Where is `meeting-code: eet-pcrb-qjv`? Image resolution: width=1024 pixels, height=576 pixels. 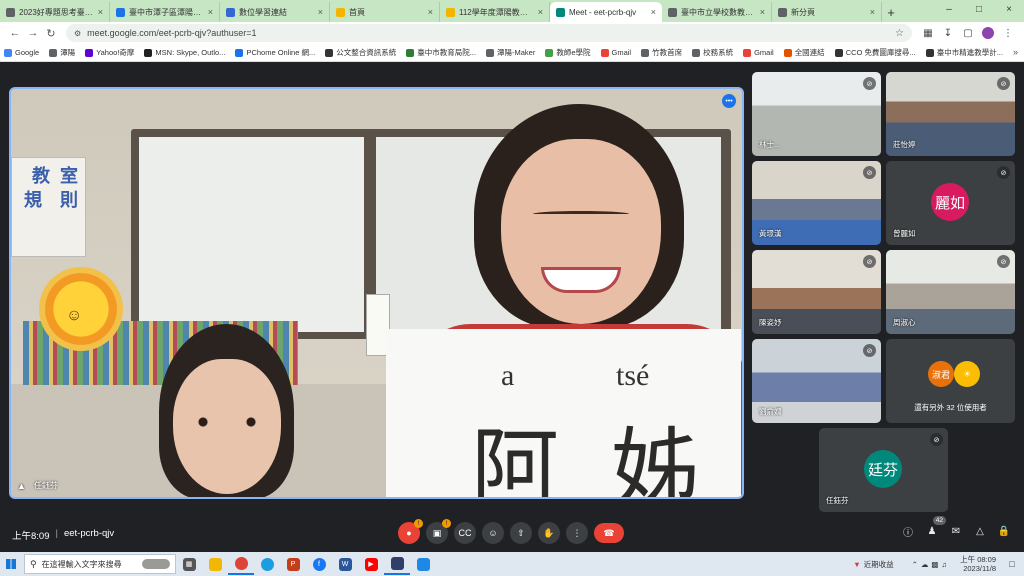 meeting-code: eet-pcrb-qjv is located at coordinates (89, 535).